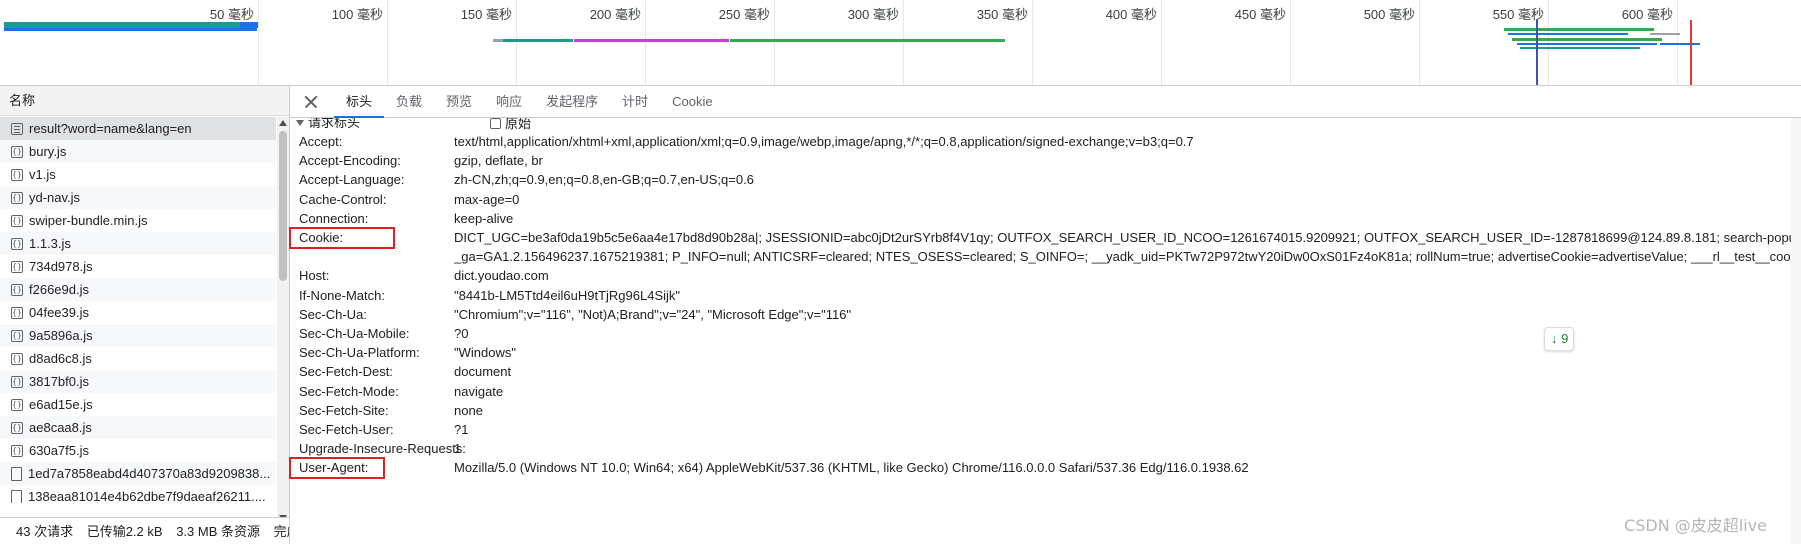  Describe the element at coordinates (311, 102) in the screenshot. I see `close-icon` at that location.